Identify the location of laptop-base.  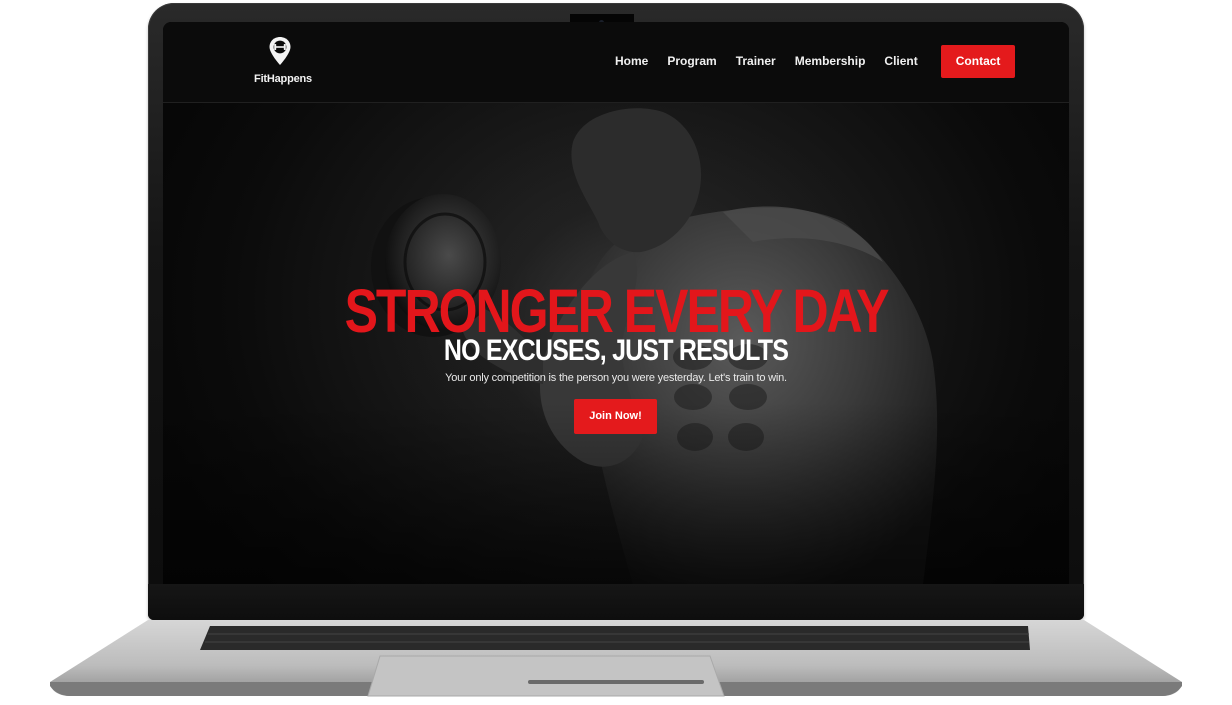
(616, 658).